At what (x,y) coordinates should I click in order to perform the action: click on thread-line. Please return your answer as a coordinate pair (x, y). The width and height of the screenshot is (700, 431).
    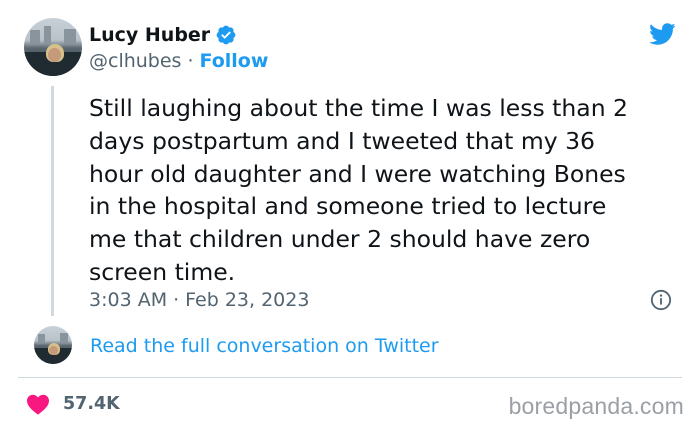
    Looking at the image, I should click on (52, 201).